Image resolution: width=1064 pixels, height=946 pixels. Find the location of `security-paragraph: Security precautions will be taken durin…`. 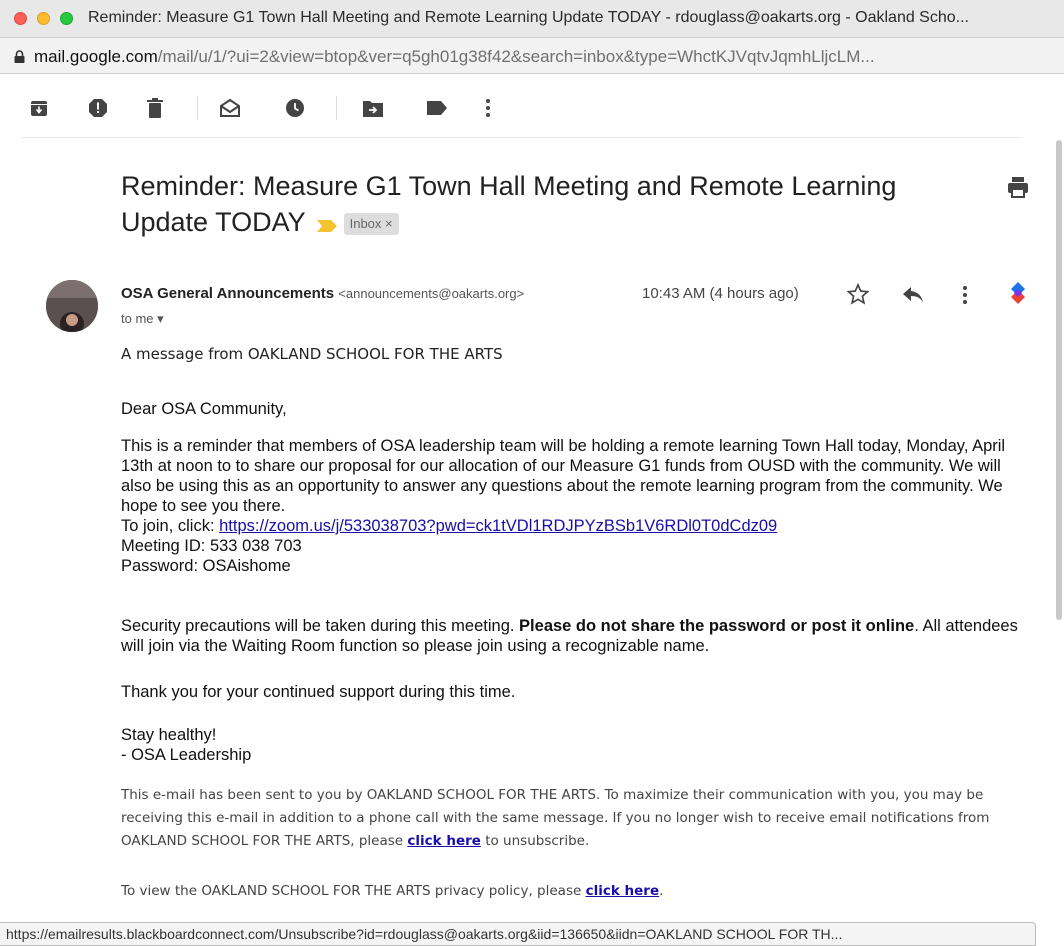

security-paragraph: Security precautions will be taken durin… is located at coordinates (571, 636).